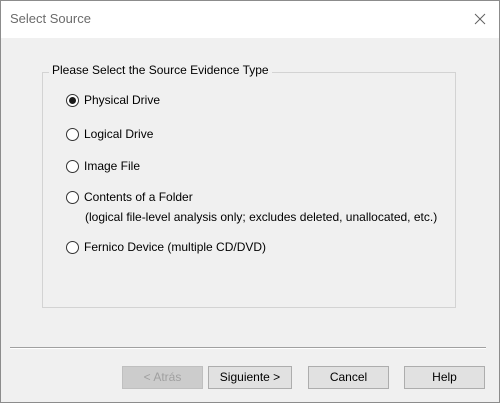 The height and width of the screenshot is (403, 500). I want to click on cancel-button: Cancel, so click(348, 377).